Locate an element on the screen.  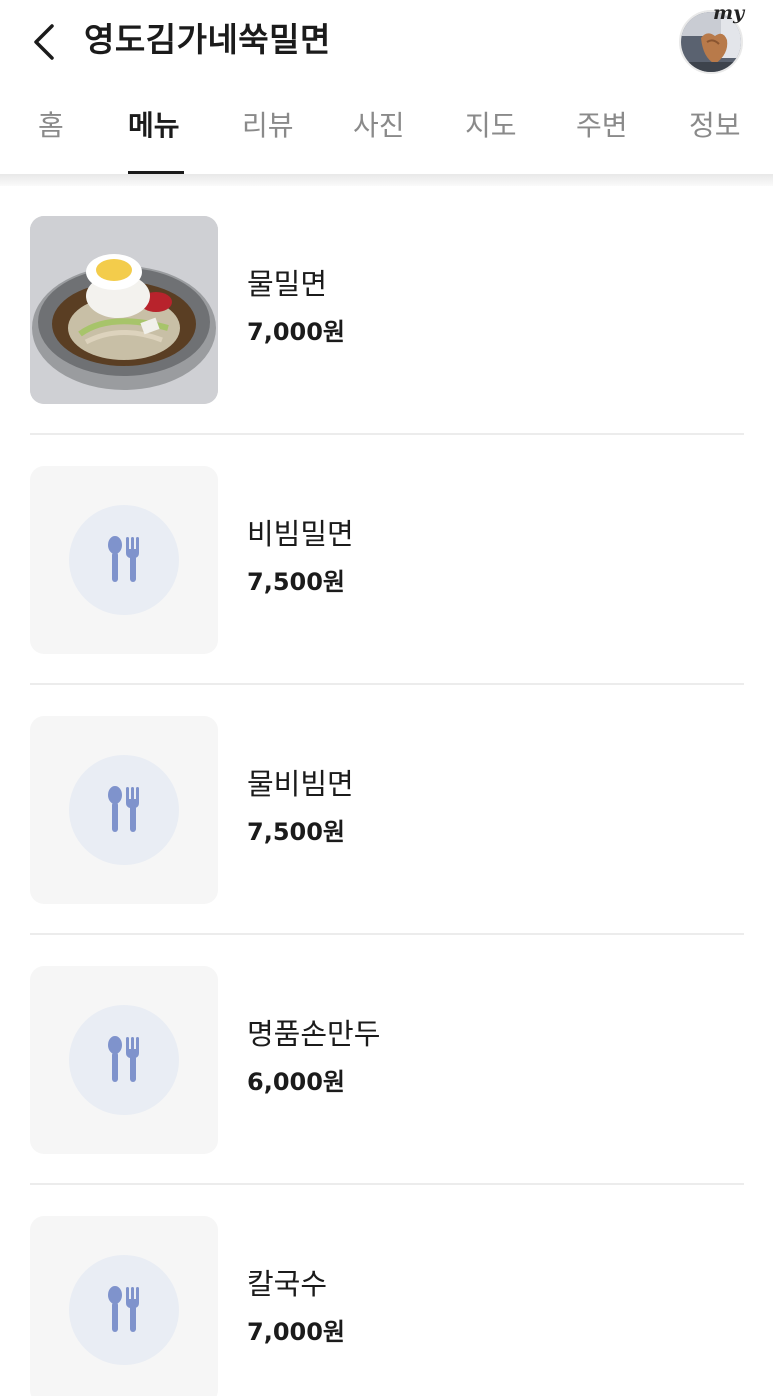
tab-bar-shadow is located at coordinates (386, 180).